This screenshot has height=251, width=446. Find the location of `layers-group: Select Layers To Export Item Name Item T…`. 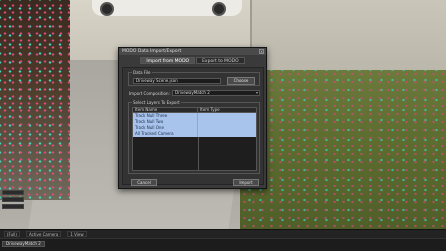

layers-group: Select Layers To Export Item Name Item T… is located at coordinates (194, 137).